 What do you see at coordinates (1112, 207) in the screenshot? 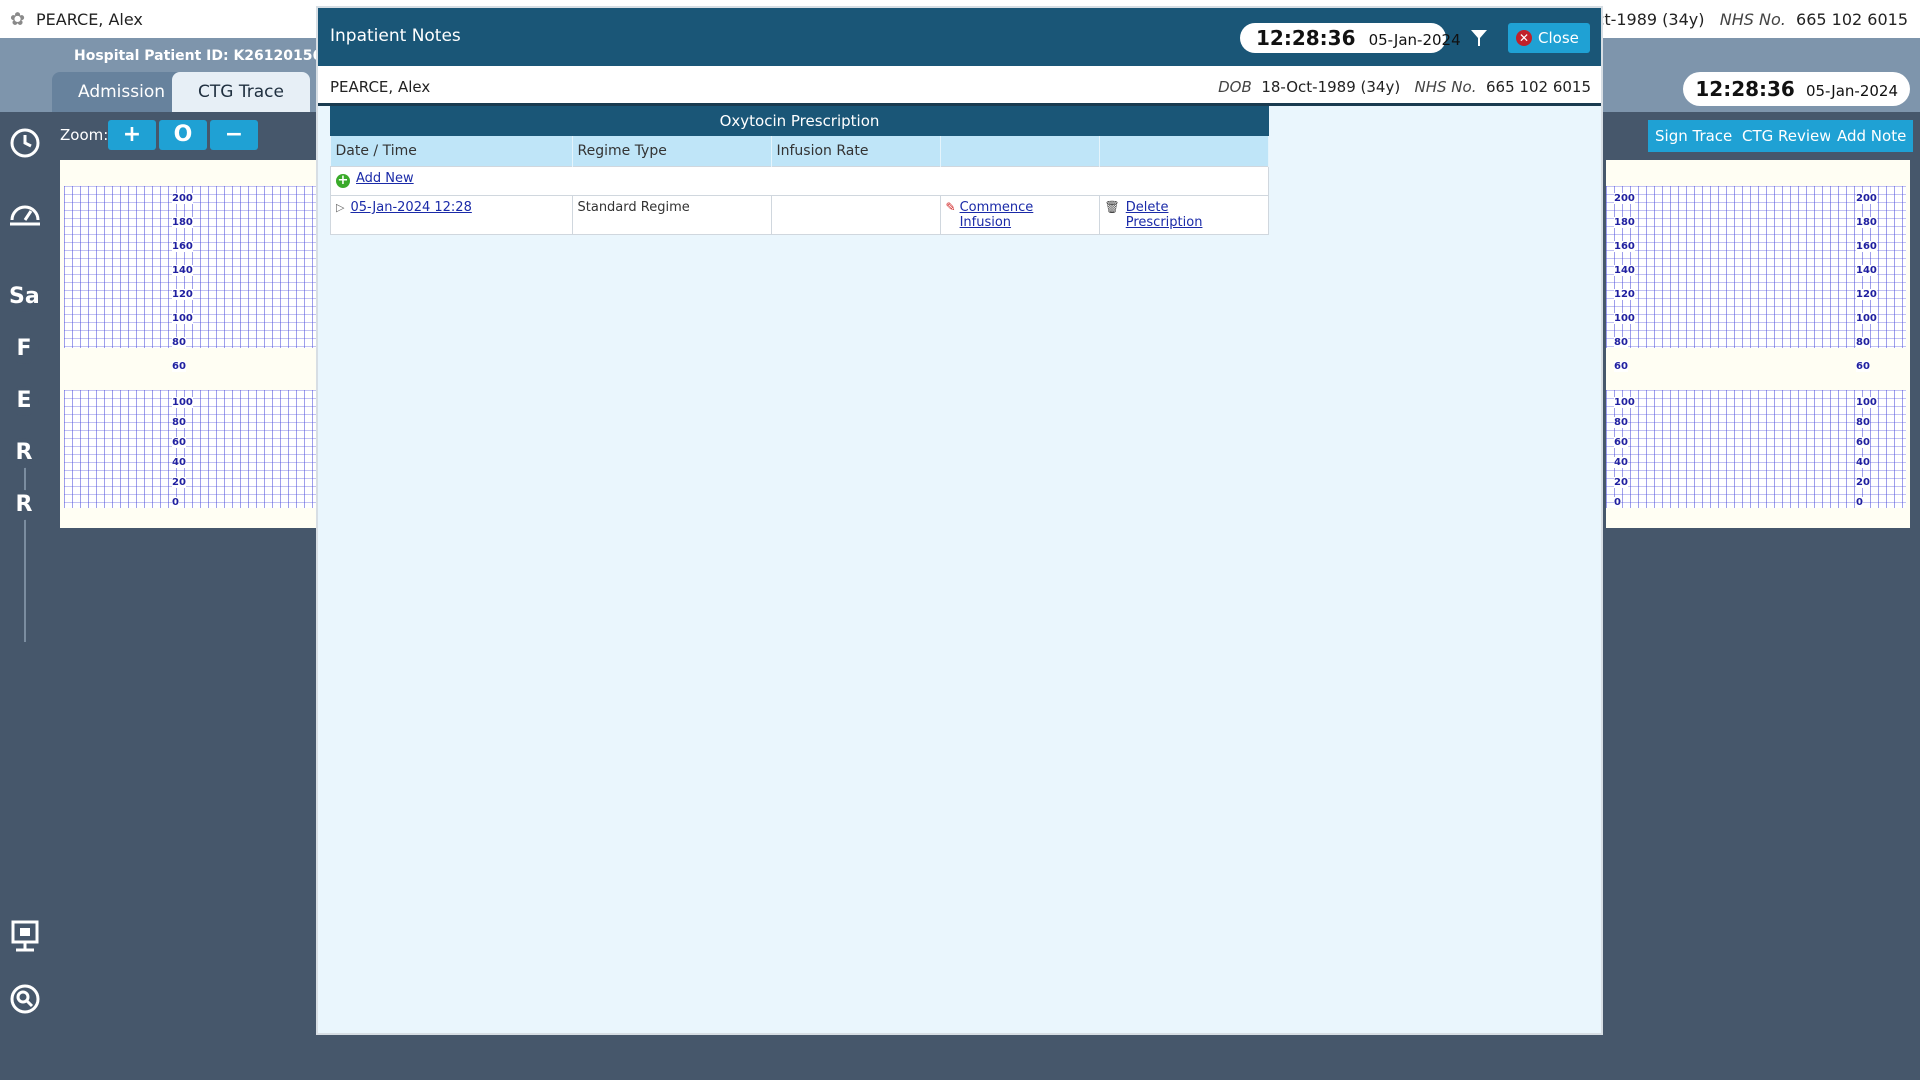
I see `trash-icon: 🗑` at bounding box center [1112, 207].